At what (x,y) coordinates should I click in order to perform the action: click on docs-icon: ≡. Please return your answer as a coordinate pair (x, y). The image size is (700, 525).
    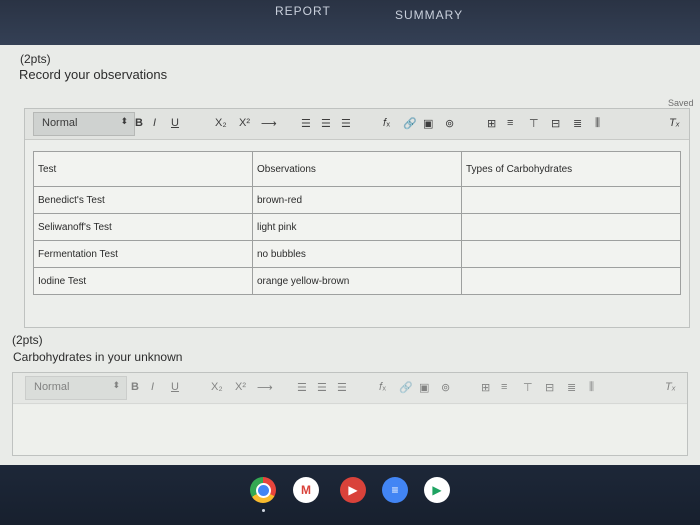
    Looking at the image, I should click on (395, 490).